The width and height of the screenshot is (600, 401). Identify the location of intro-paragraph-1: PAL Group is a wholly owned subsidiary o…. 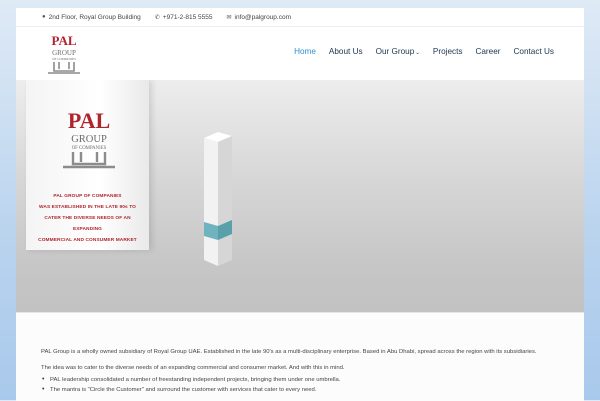
(289, 352).